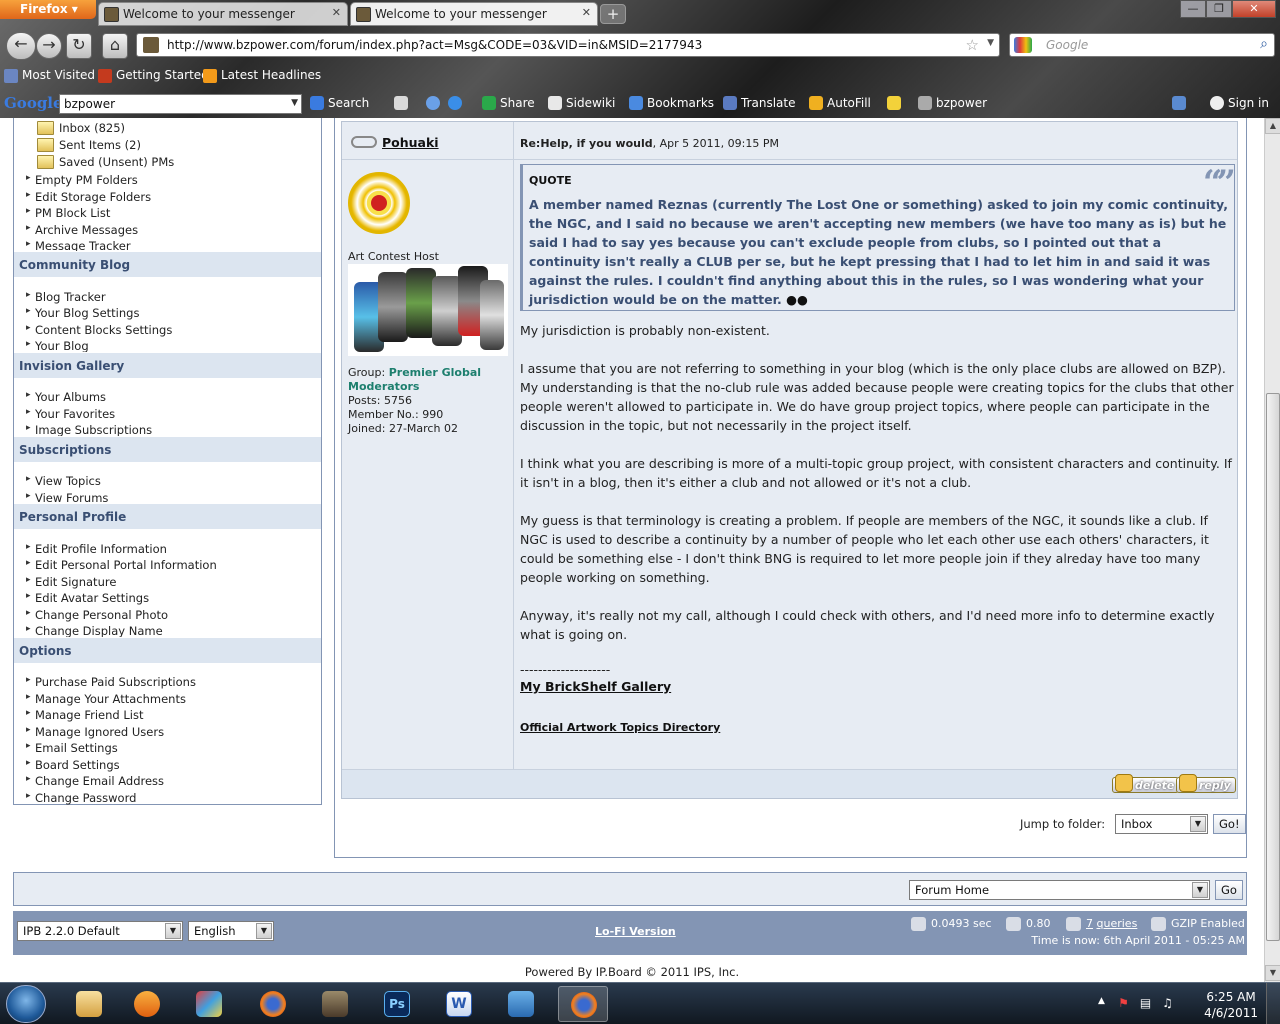  Describe the element at coordinates (81, 128) in the screenshot. I see `folder-inbox: Inbox (825)` at that location.